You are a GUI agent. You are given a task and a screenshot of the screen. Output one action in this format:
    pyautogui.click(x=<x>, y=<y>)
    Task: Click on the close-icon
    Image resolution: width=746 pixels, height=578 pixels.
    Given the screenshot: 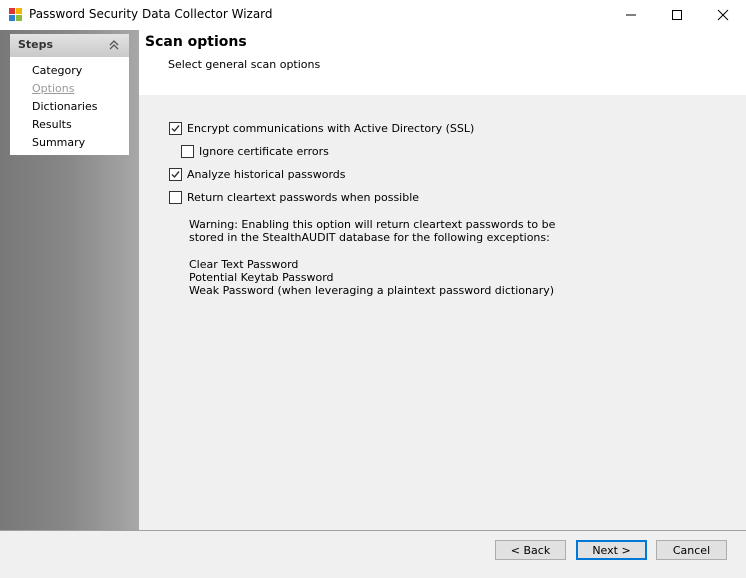 What is the action you would take?
    pyautogui.click(x=723, y=15)
    